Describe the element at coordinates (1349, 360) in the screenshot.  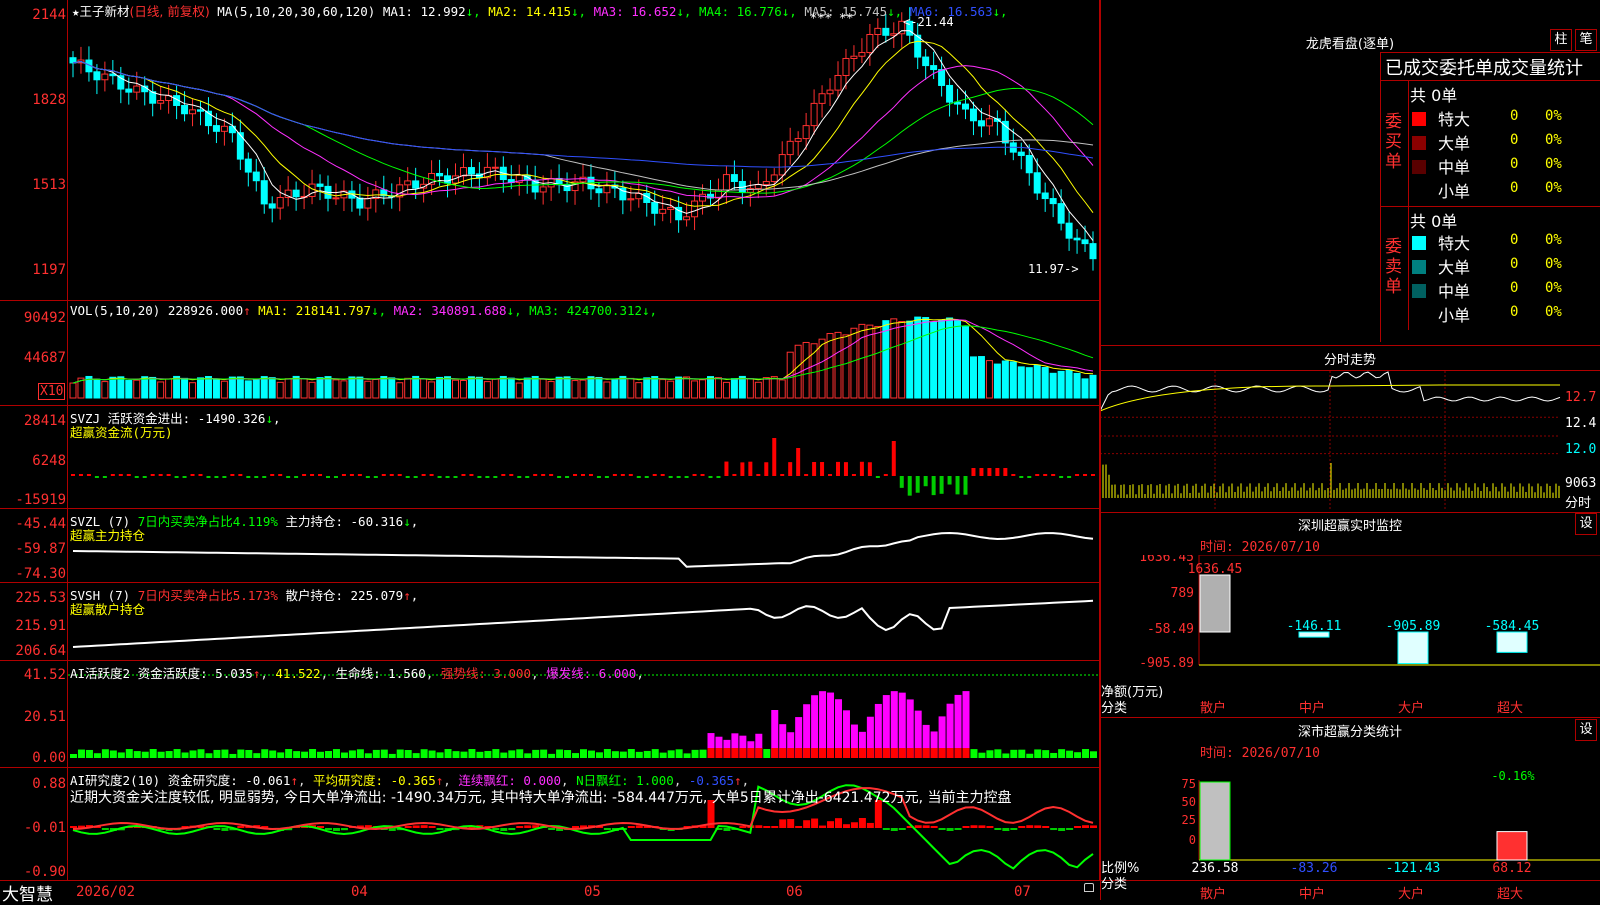
I see `intraday-title: 分时走势` at that location.